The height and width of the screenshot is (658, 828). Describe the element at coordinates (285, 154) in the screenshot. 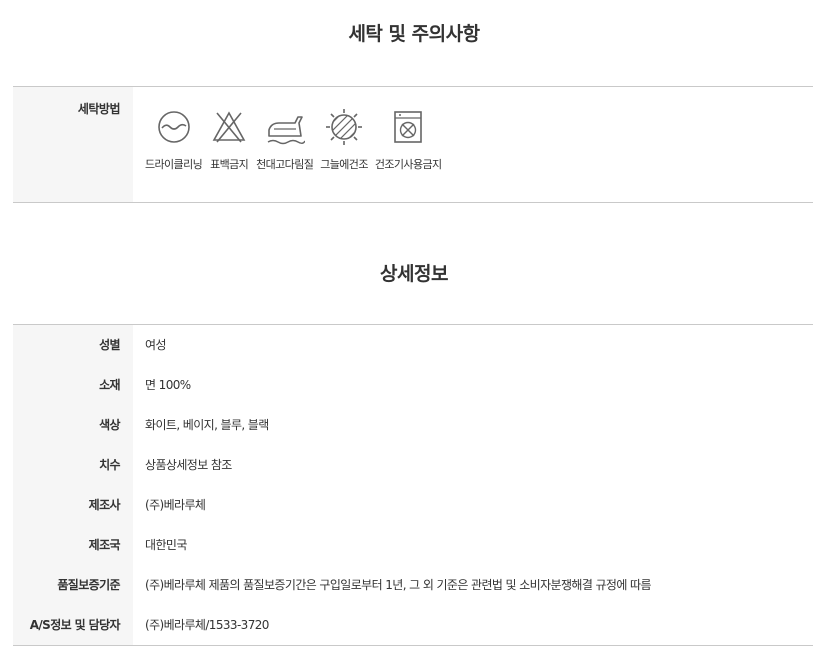

I see `care-item-iron: 천대고다림질` at that location.